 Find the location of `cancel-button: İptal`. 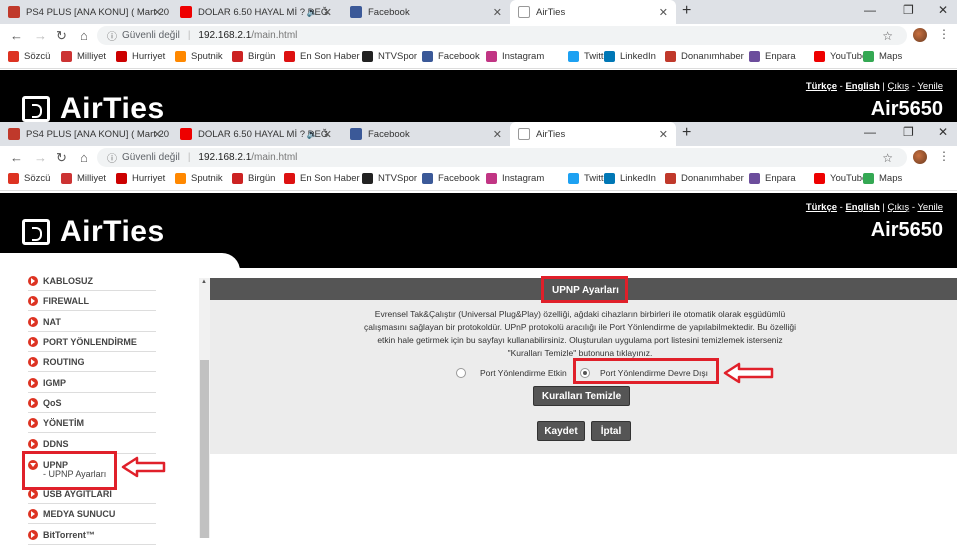

cancel-button: İptal is located at coordinates (611, 431).